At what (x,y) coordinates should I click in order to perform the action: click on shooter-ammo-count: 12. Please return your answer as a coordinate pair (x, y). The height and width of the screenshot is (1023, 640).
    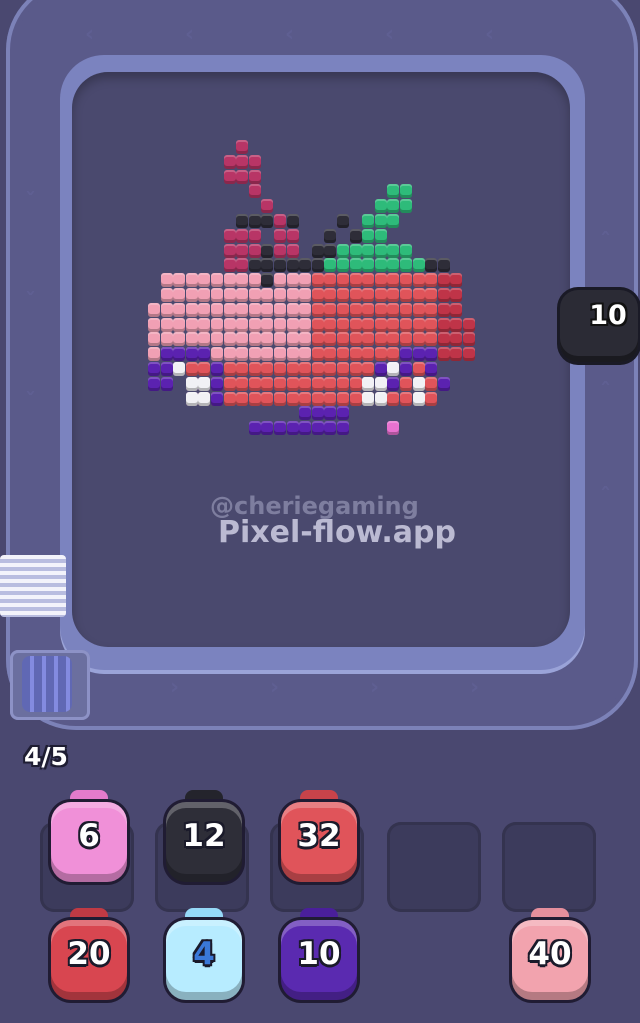
    Looking at the image, I should click on (204, 836).